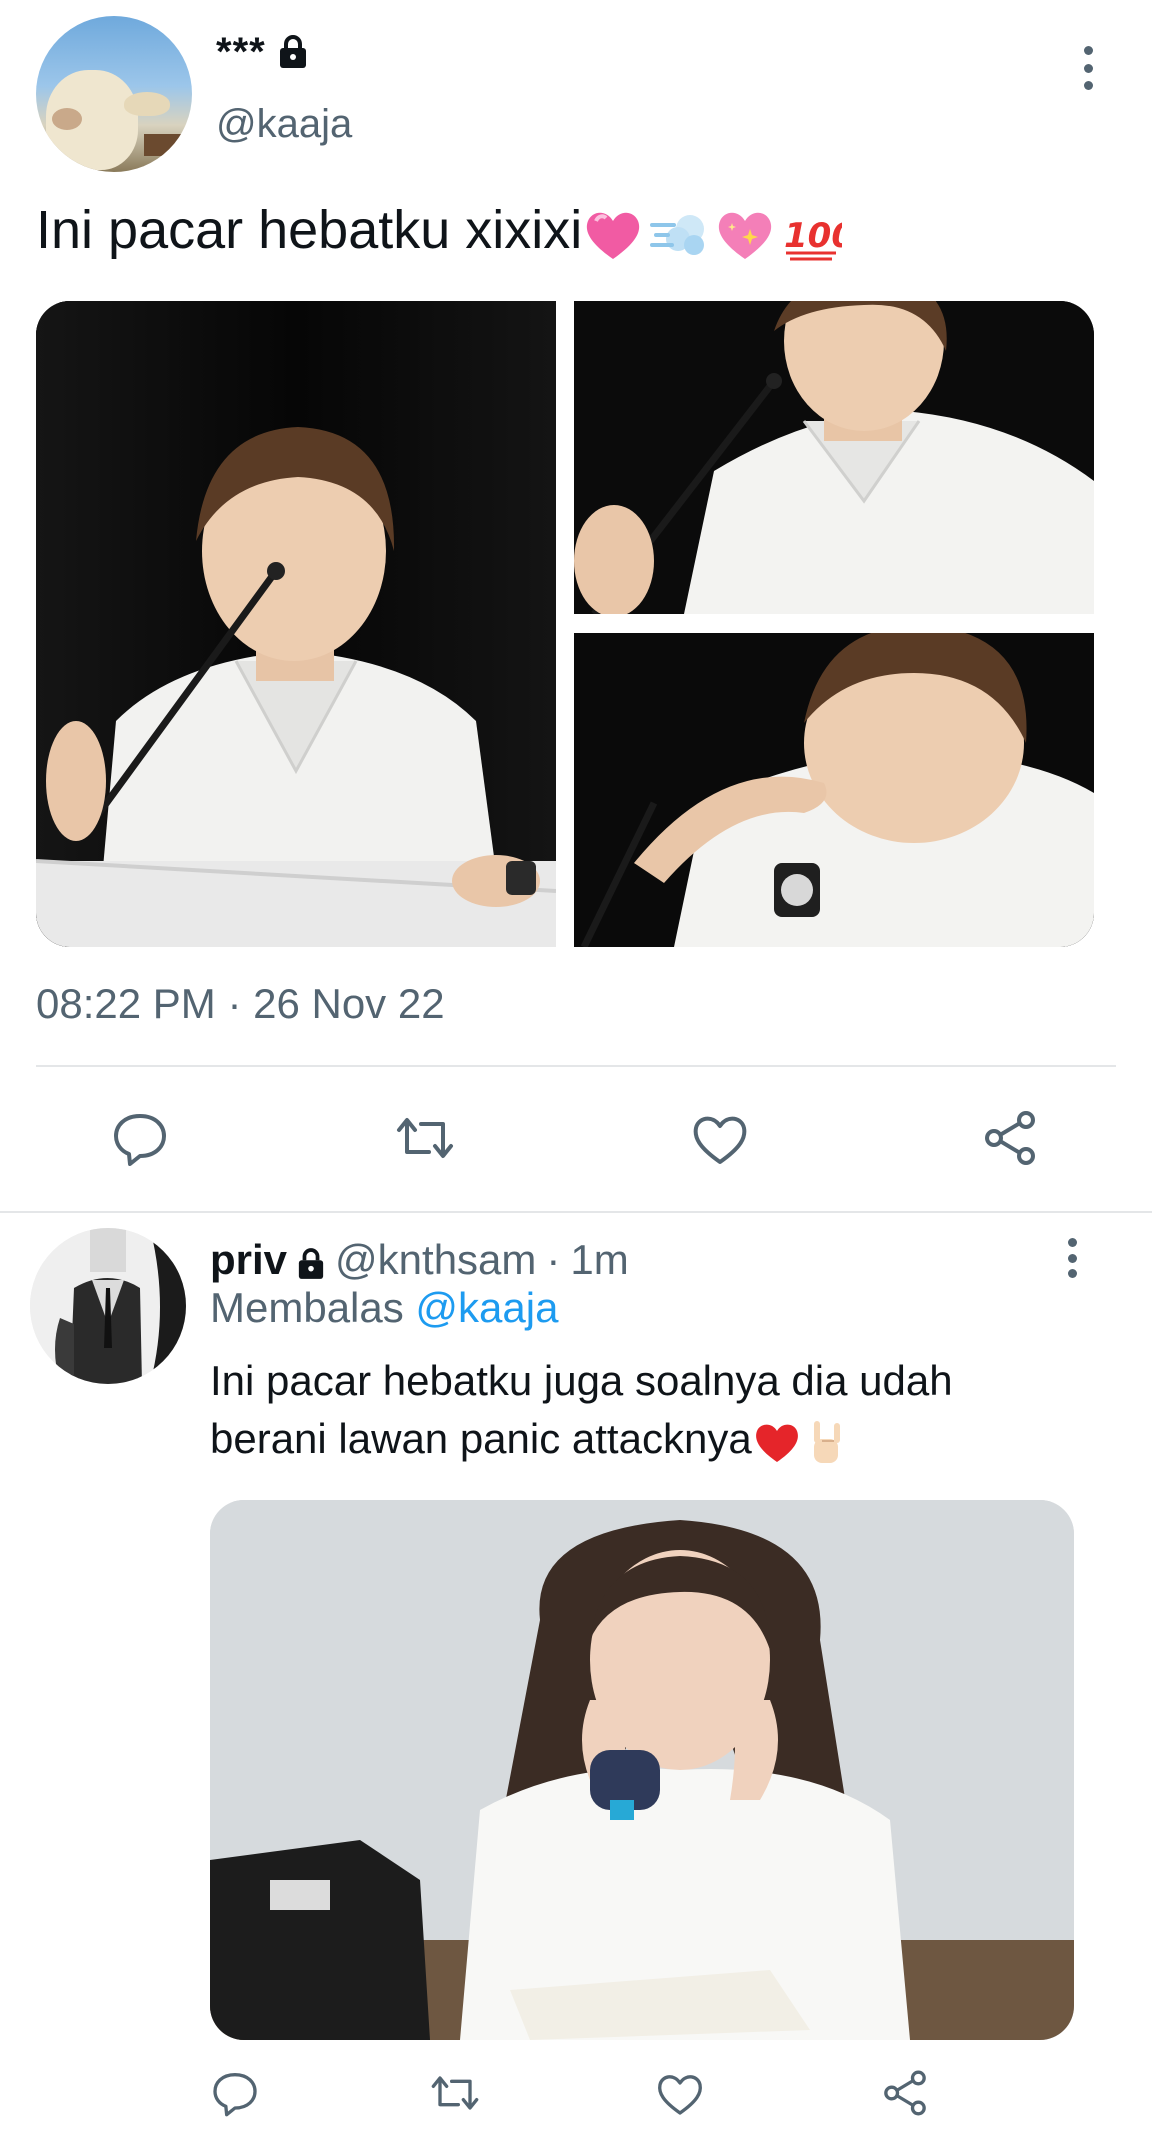 This screenshot has height=2143, width=1152. Describe the element at coordinates (240, 1004) in the screenshot. I see `tweet-timestamp: 08:22 PM · 26 Nov 22` at that location.